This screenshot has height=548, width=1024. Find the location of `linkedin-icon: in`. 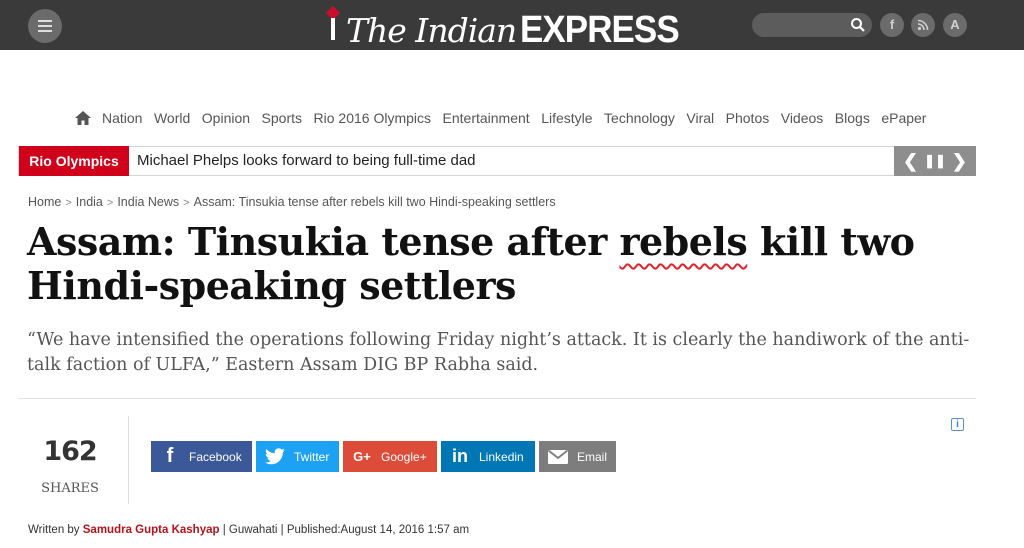

linkedin-icon: in is located at coordinates (460, 456).